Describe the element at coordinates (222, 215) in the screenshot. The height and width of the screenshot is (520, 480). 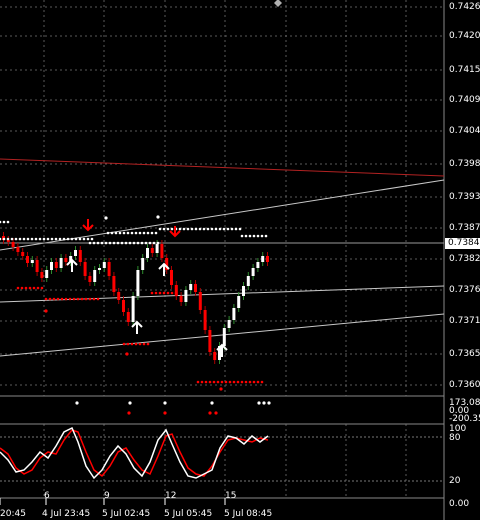
I see `upper-trend-line` at that location.